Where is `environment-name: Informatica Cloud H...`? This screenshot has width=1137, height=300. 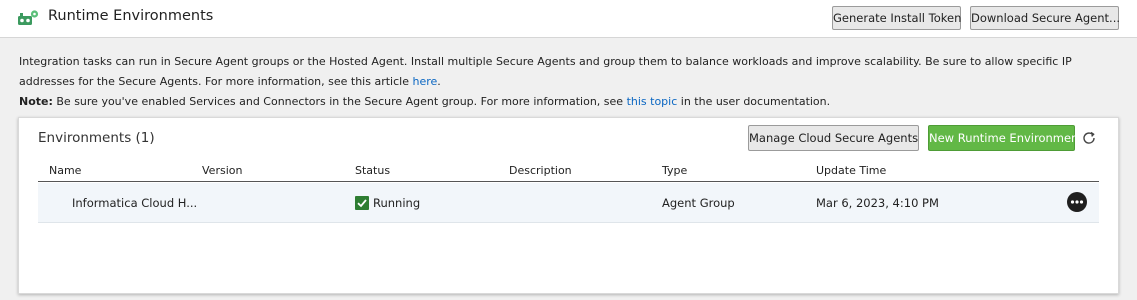
environment-name: Informatica Cloud H... is located at coordinates (134, 203).